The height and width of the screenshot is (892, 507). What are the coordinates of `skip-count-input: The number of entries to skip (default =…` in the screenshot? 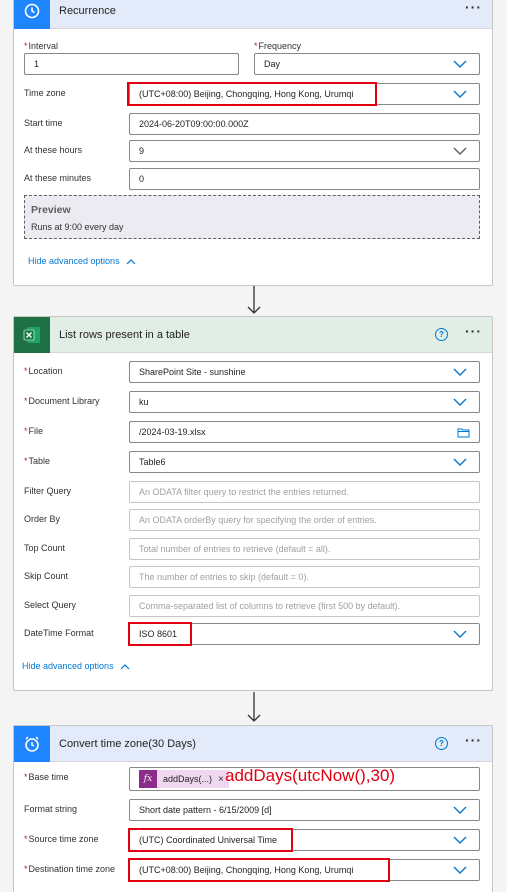 It's located at (304, 577).